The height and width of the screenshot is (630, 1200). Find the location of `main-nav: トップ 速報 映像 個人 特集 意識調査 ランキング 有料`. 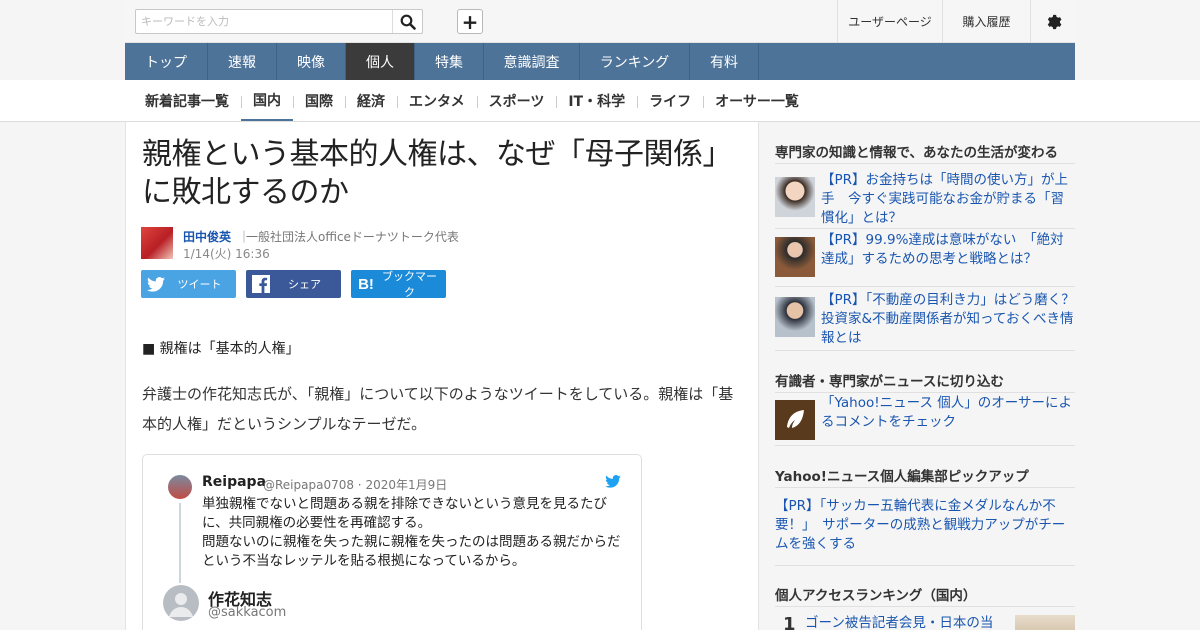

main-nav: トップ 速報 映像 個人 特集 意識調査 ランキング 有料 is located at coordinates (600, 61).